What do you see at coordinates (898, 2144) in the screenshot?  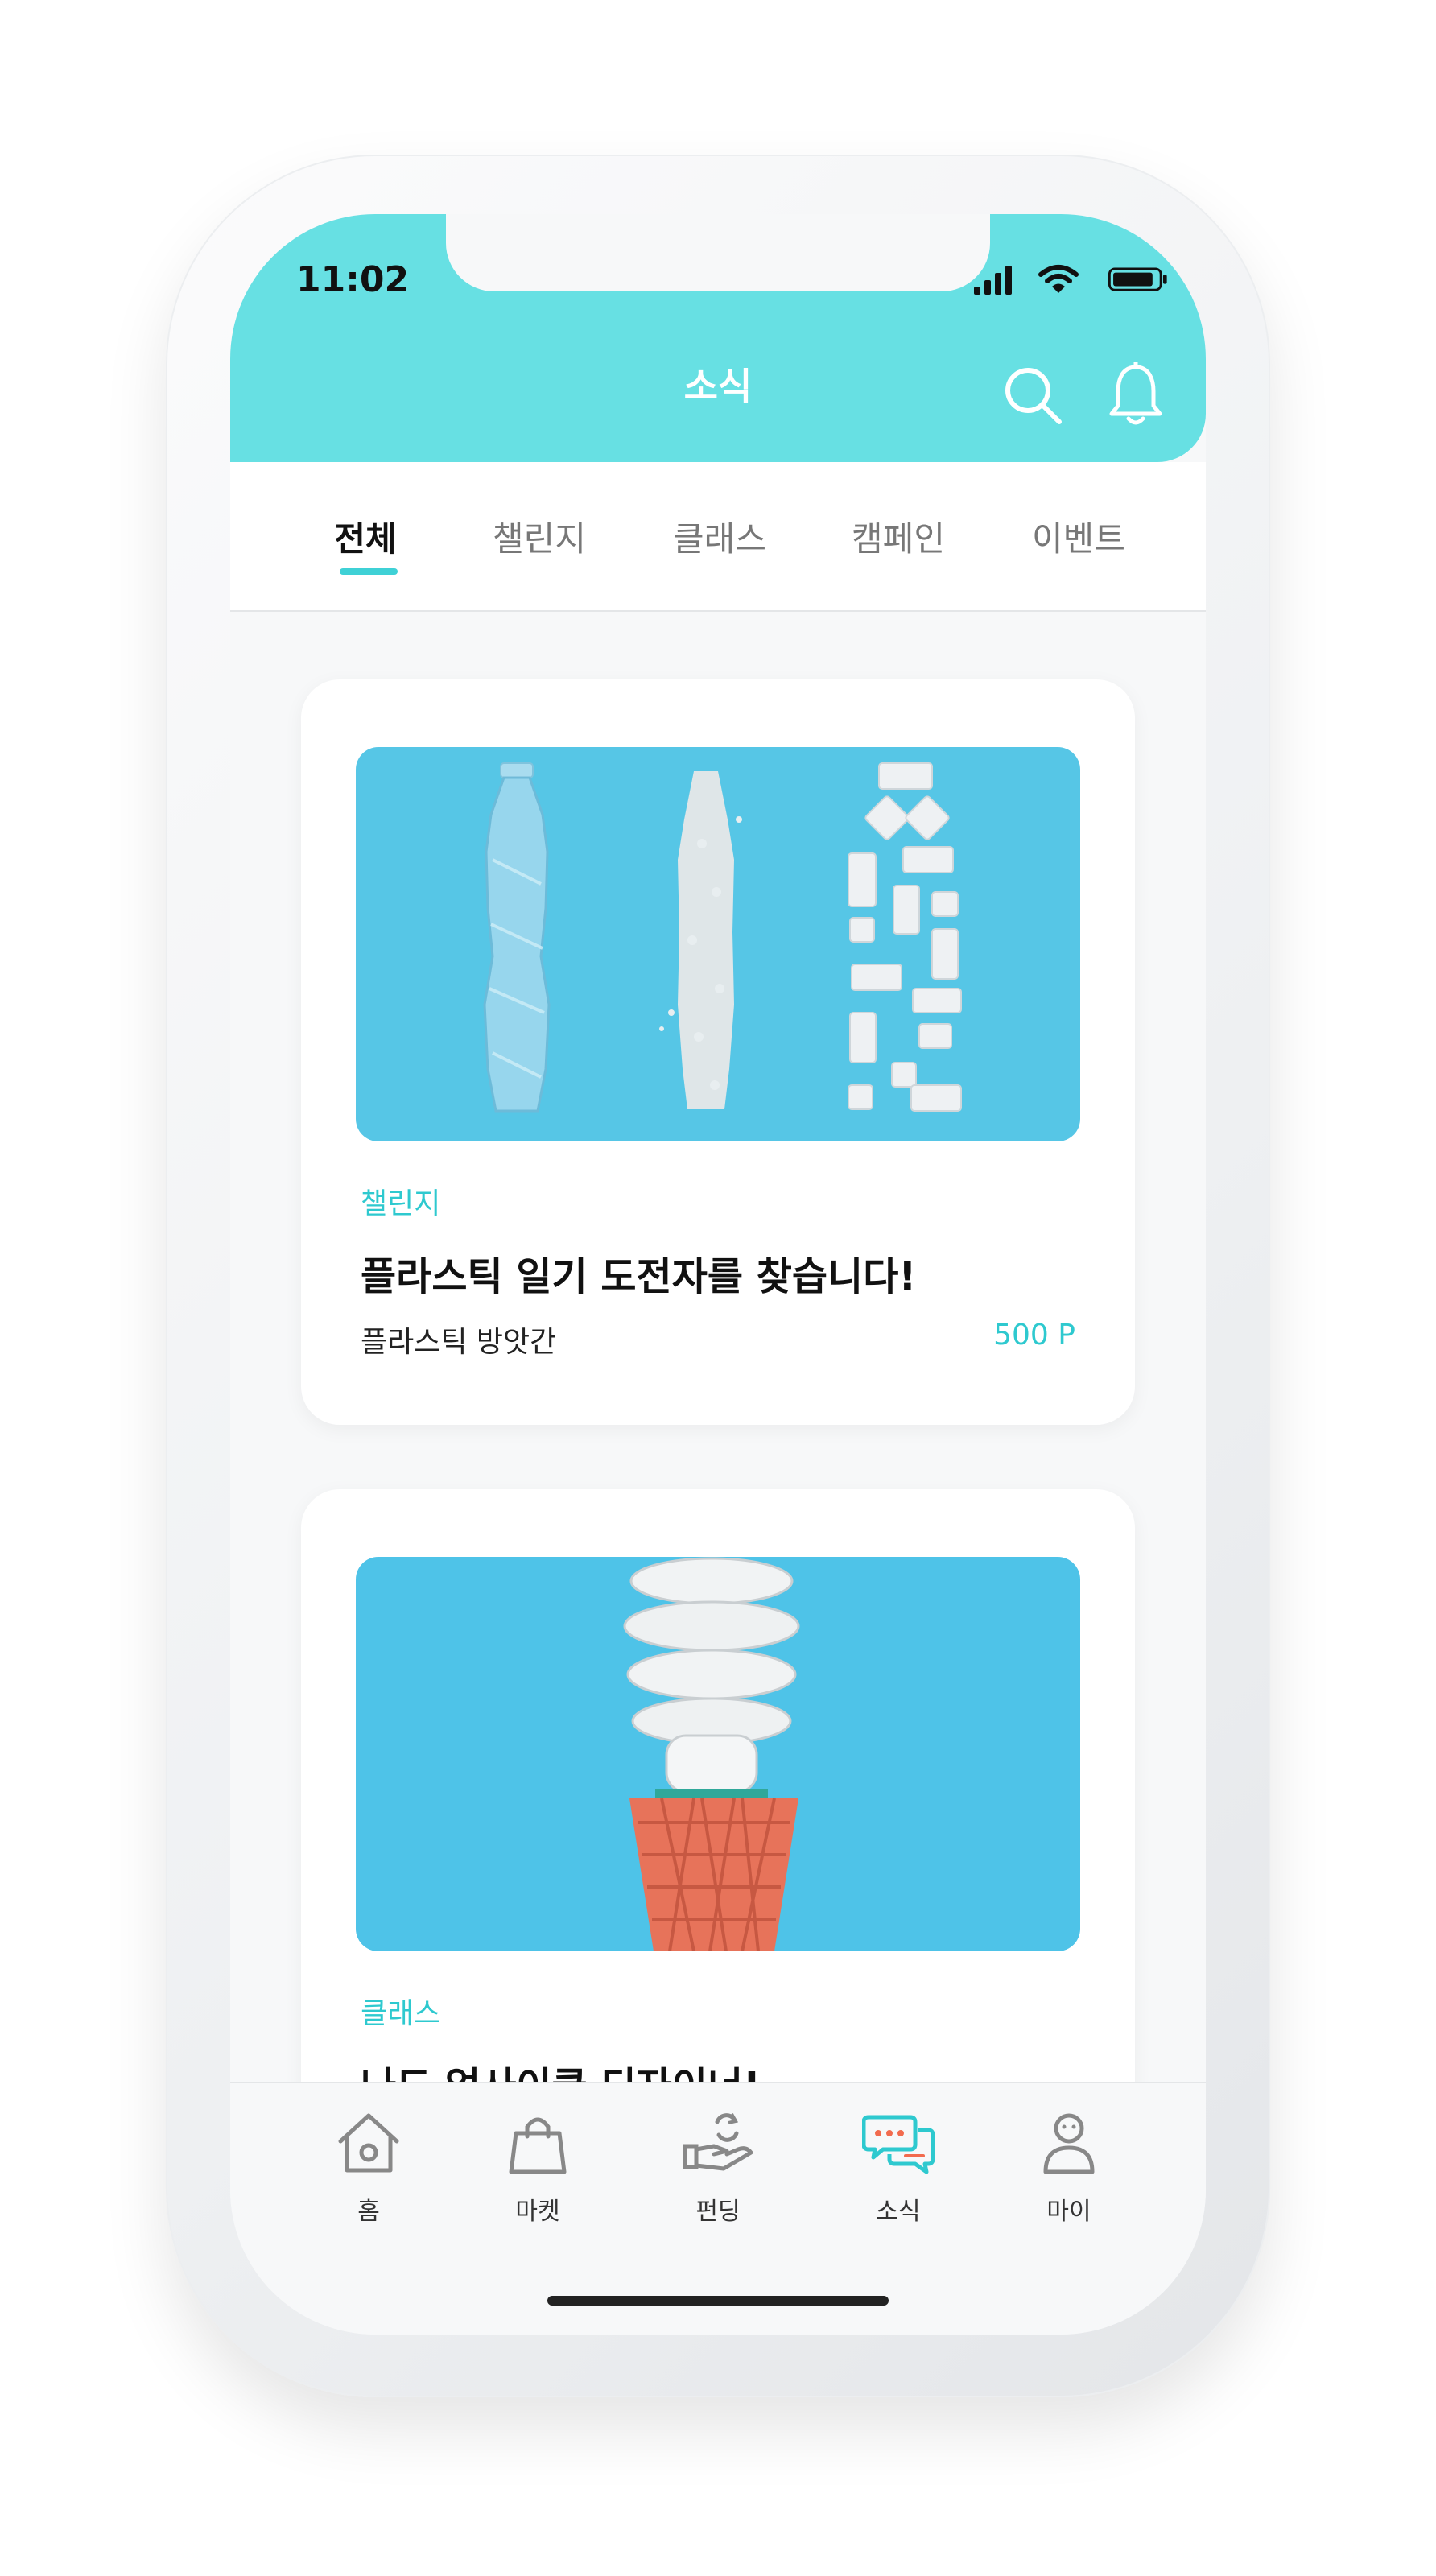 I see `chat-bubbles-icon` at bounding box center [898, 2144].